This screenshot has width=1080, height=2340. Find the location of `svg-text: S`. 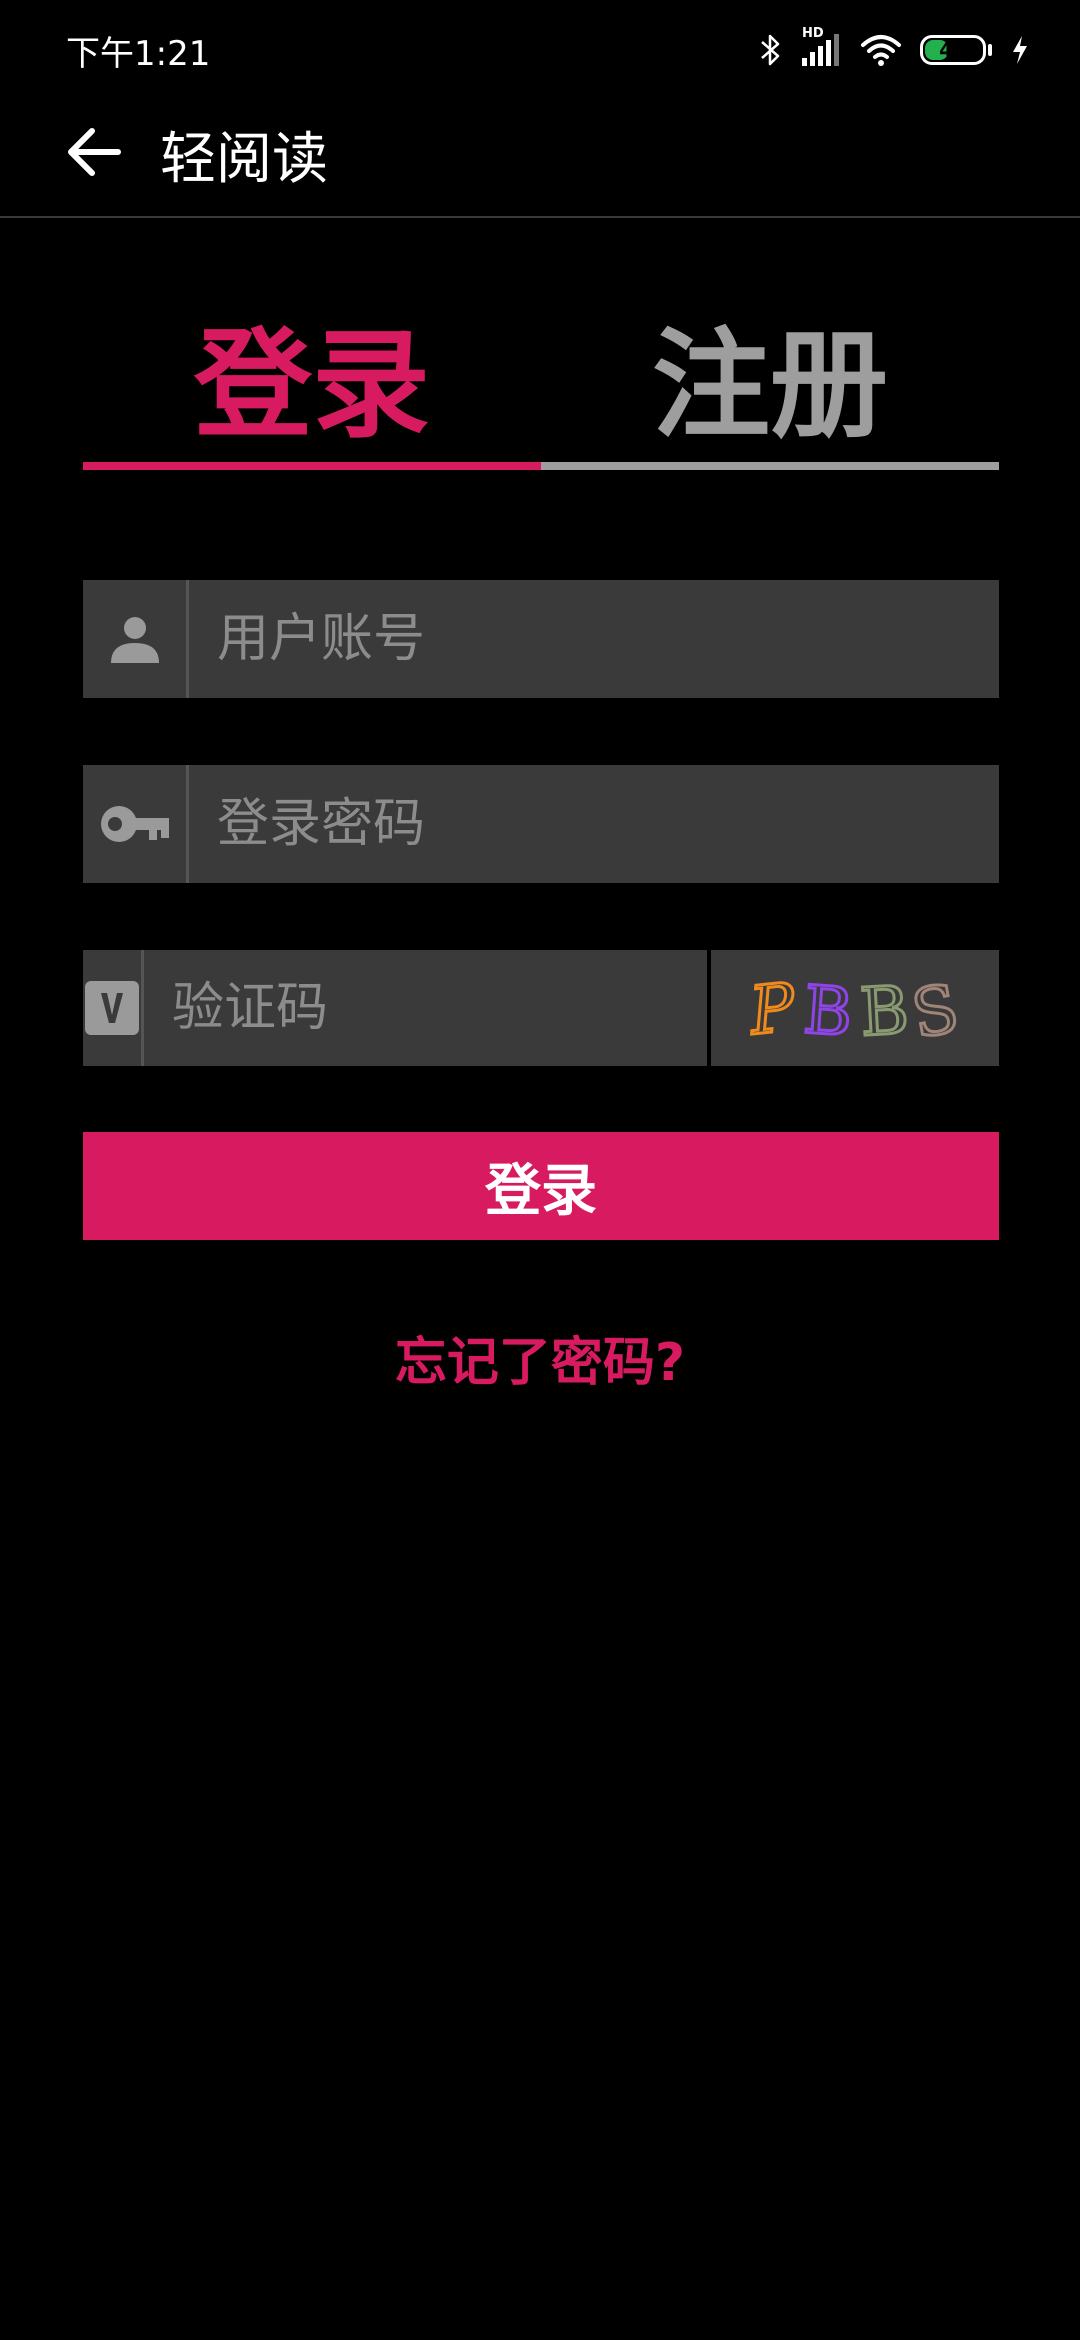

svg-text: S is located at coordinates (935, 1009).